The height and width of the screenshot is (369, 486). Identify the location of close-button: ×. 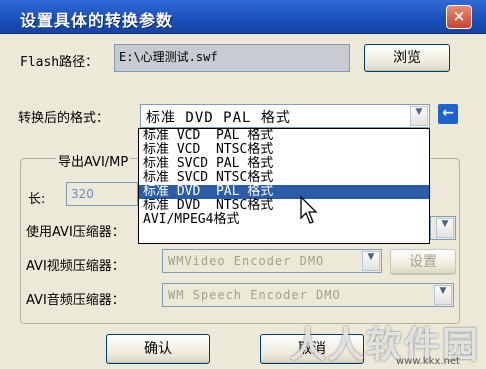
(459, 17).